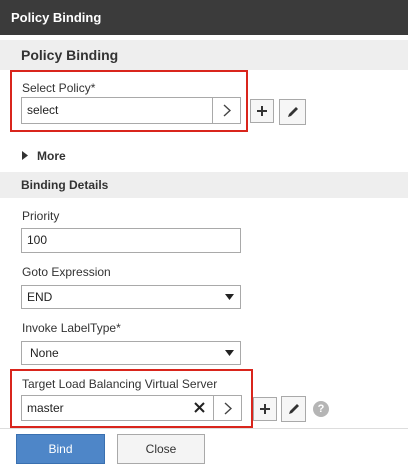  What do you see at coordinates (131, 240) in the screenshot?
I see `priority-input: 100` at bounding box center [131, 240].